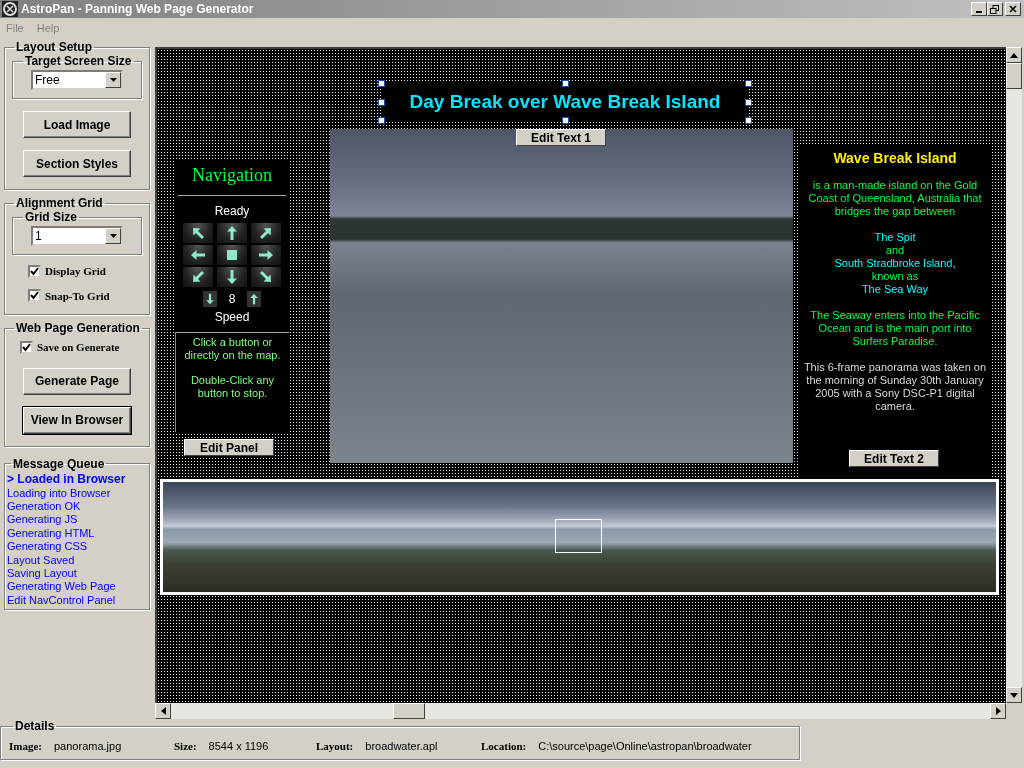 This screenshot has width=1024, height=768. Describe the element at coordinates (209, 299) in the screenshot. I see `speed-down-button` at that location.